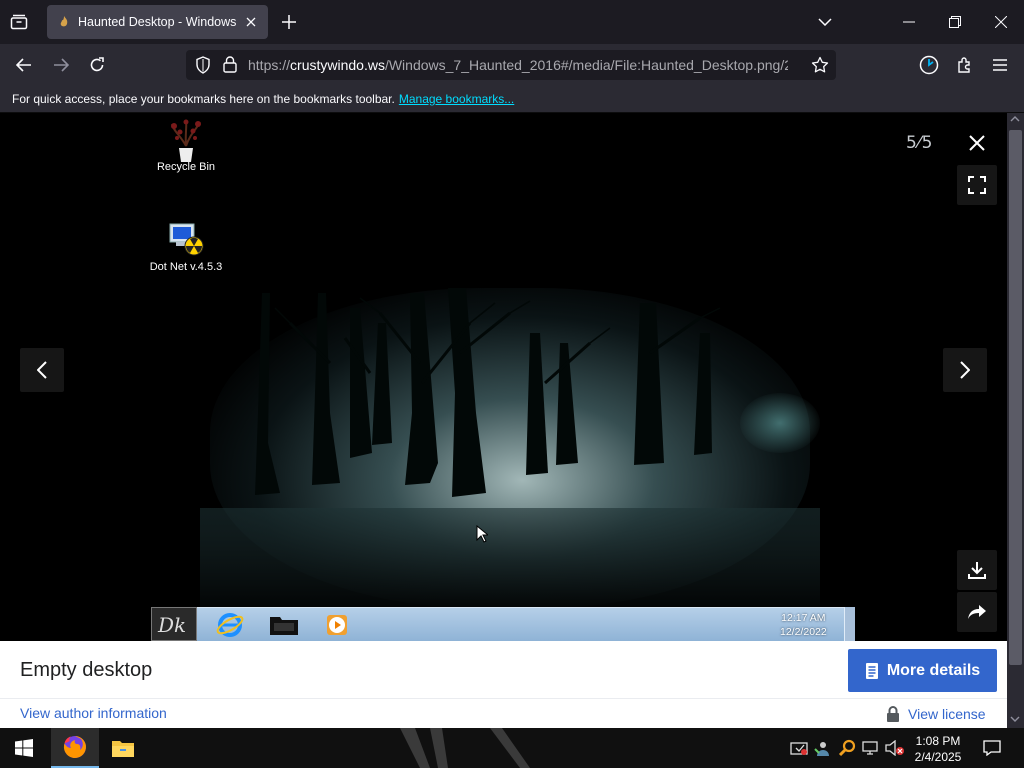 This screenshot has width=1024, height=768. What do you see at coordinates (947, 714) in the screenshot?
I see `license-label: View license` at bounding box center [947, 714].